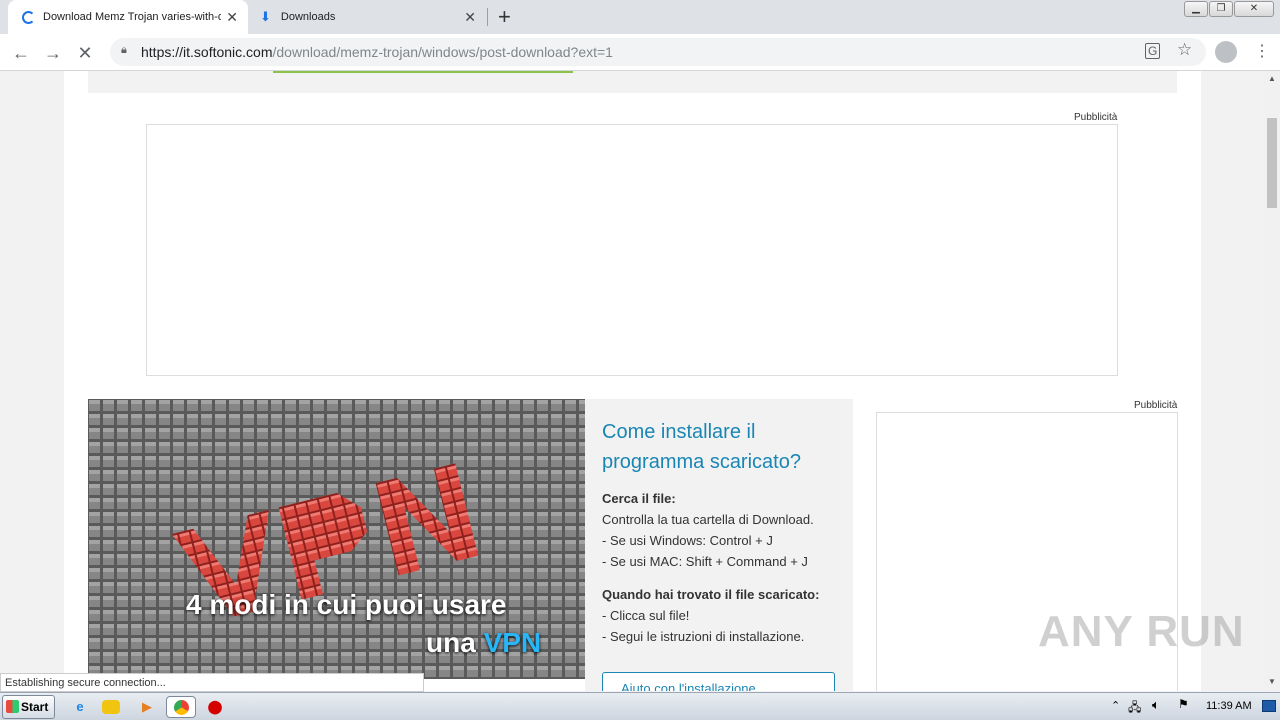 The height and width of the screenshot is (720, 1280). What do you see at coordinates (111, 707) in the screenshot?
I see `file-explorer-icon` at bounding box center [111, 707].